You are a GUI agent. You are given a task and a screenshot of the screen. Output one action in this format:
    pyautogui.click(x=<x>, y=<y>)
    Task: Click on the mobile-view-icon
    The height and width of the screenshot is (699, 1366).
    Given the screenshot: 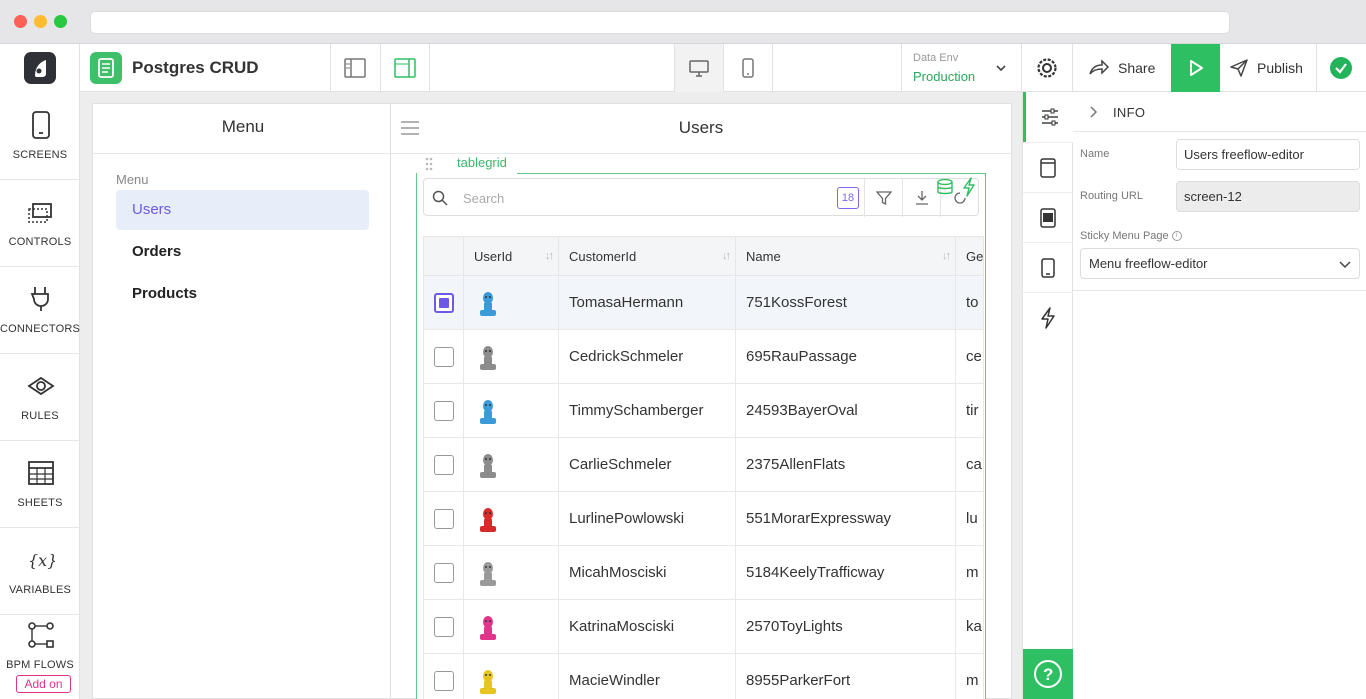 What is the action you would take?
    pyautogui.click(x=748, y=68)
    